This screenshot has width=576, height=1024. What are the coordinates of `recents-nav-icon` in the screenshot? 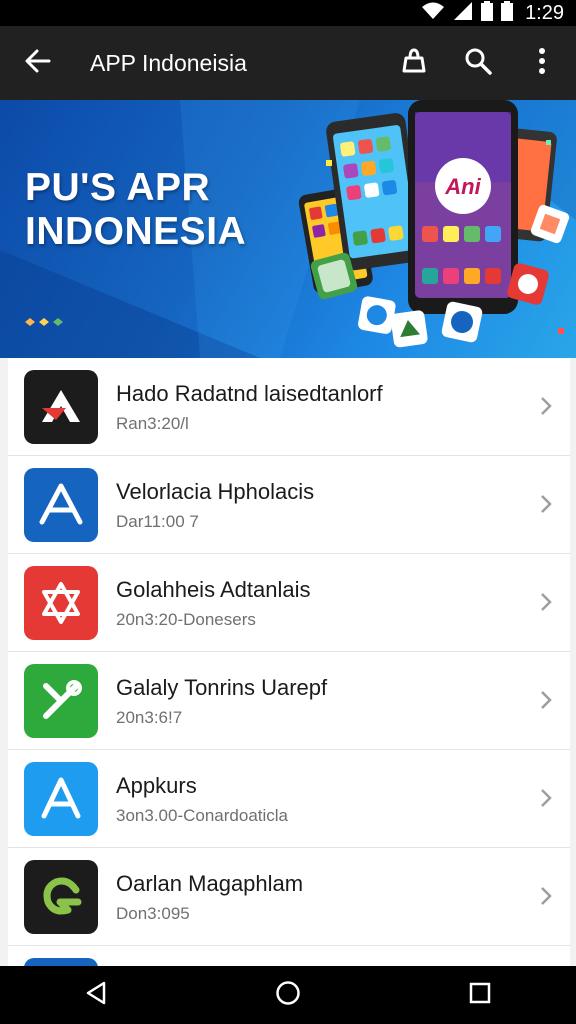 It's located at (480, 995).